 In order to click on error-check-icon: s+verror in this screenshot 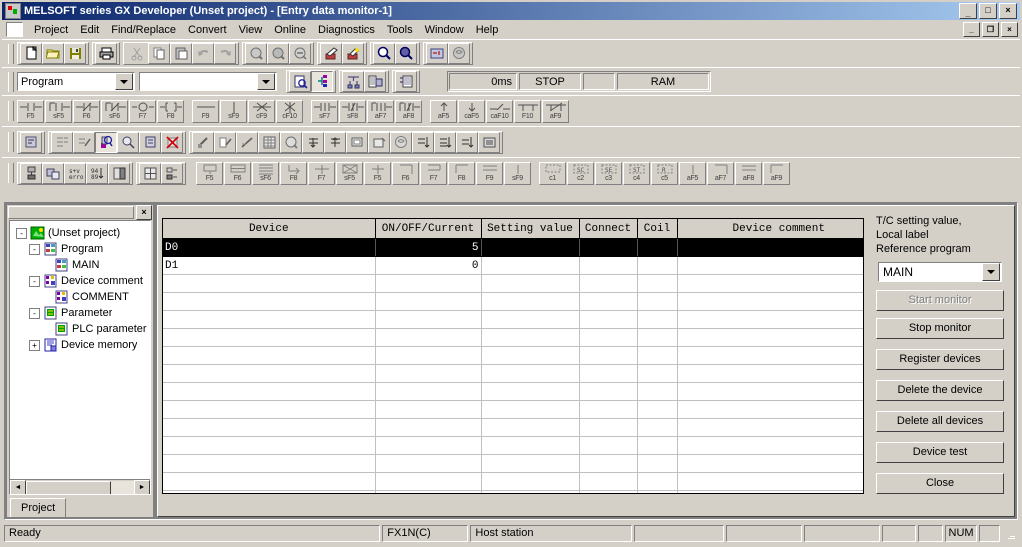, I will do `click(75, 173)`.